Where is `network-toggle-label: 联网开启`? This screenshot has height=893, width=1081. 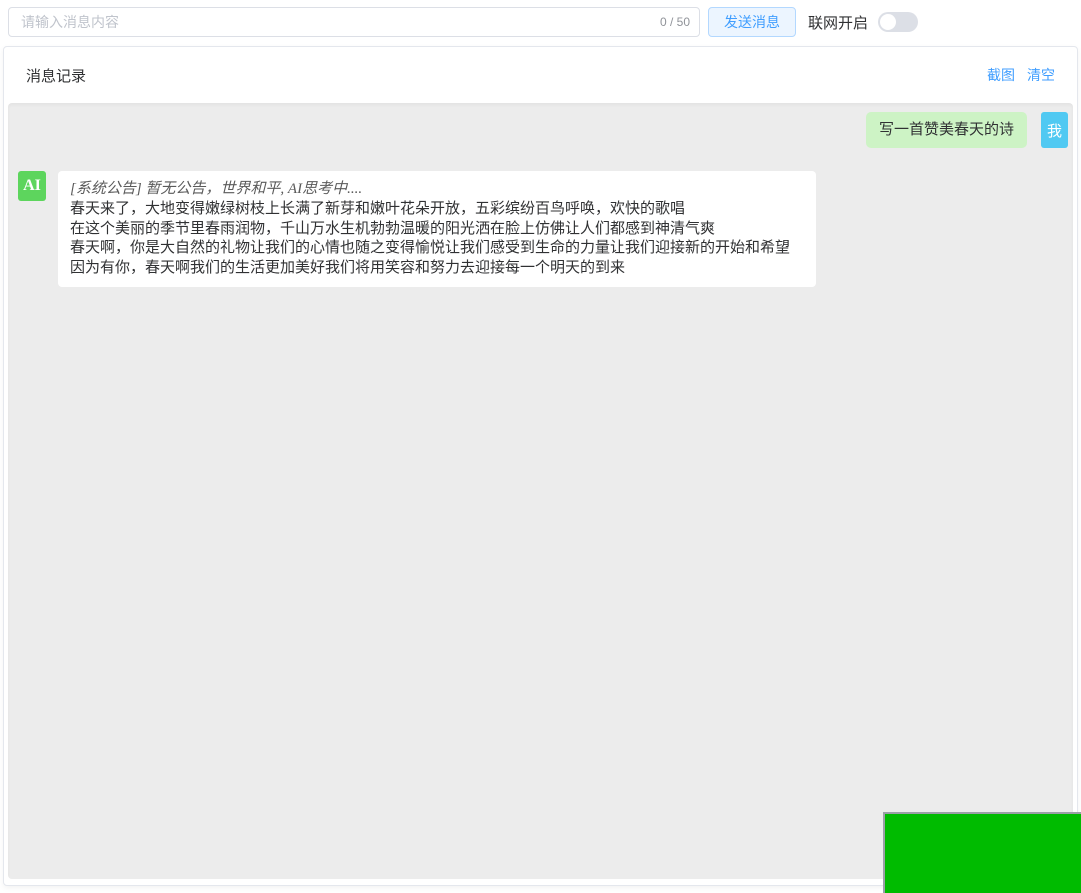 network-toggle-label: 联网开启 is located at coordinates (838, 23).